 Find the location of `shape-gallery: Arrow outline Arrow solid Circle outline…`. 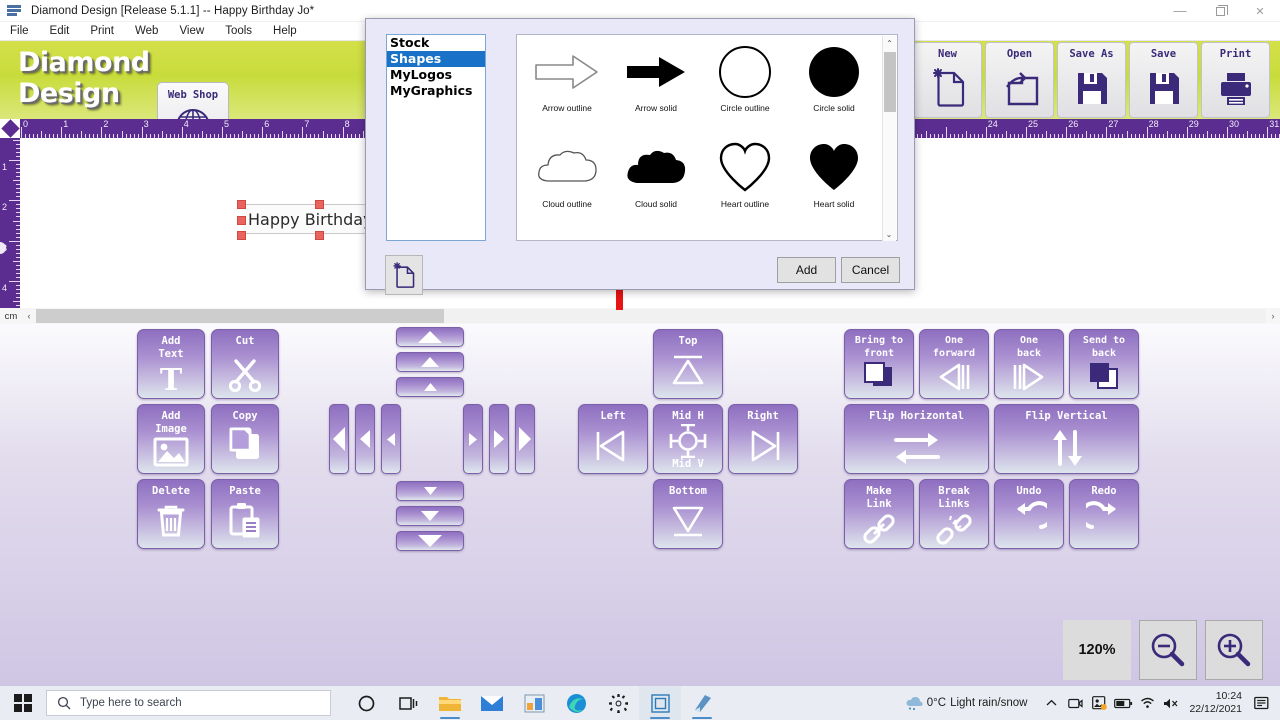

shape-gallery: Arrow outline Arrow solid Circle outline… is located at coordinates (707, 137).